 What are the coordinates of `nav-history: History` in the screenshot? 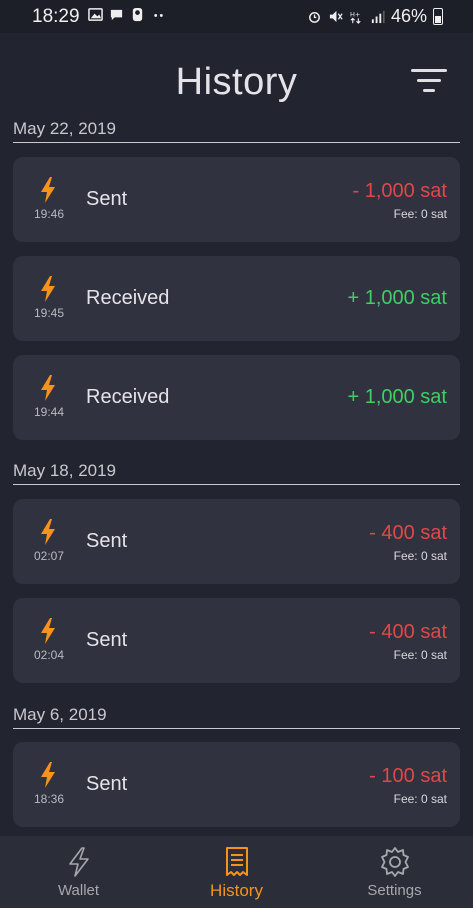 It's located at (236, 872).